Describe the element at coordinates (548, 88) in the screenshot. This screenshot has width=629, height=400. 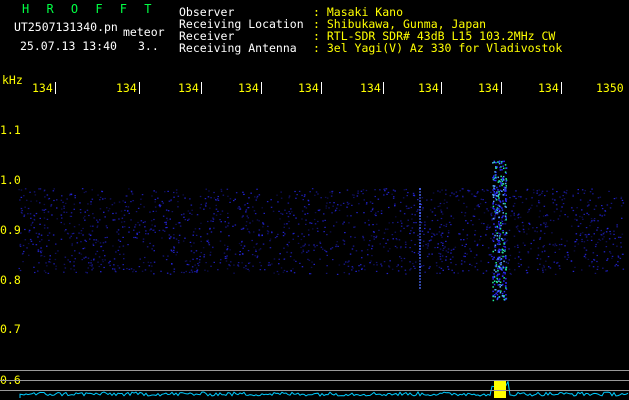
I see `freq-label: 134` at that location.